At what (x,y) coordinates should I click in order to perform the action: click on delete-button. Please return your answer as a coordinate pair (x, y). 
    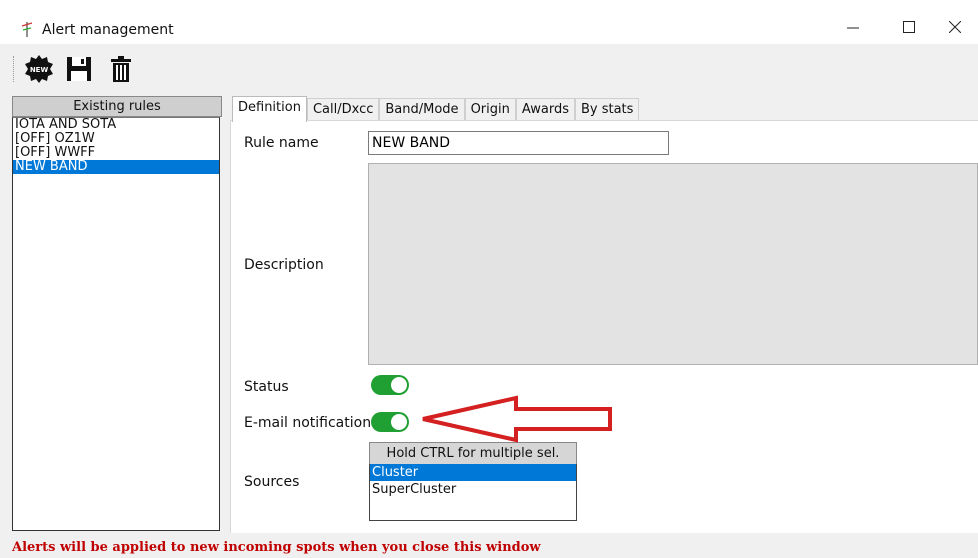
    Looking at the image, I should click on (121, 69).